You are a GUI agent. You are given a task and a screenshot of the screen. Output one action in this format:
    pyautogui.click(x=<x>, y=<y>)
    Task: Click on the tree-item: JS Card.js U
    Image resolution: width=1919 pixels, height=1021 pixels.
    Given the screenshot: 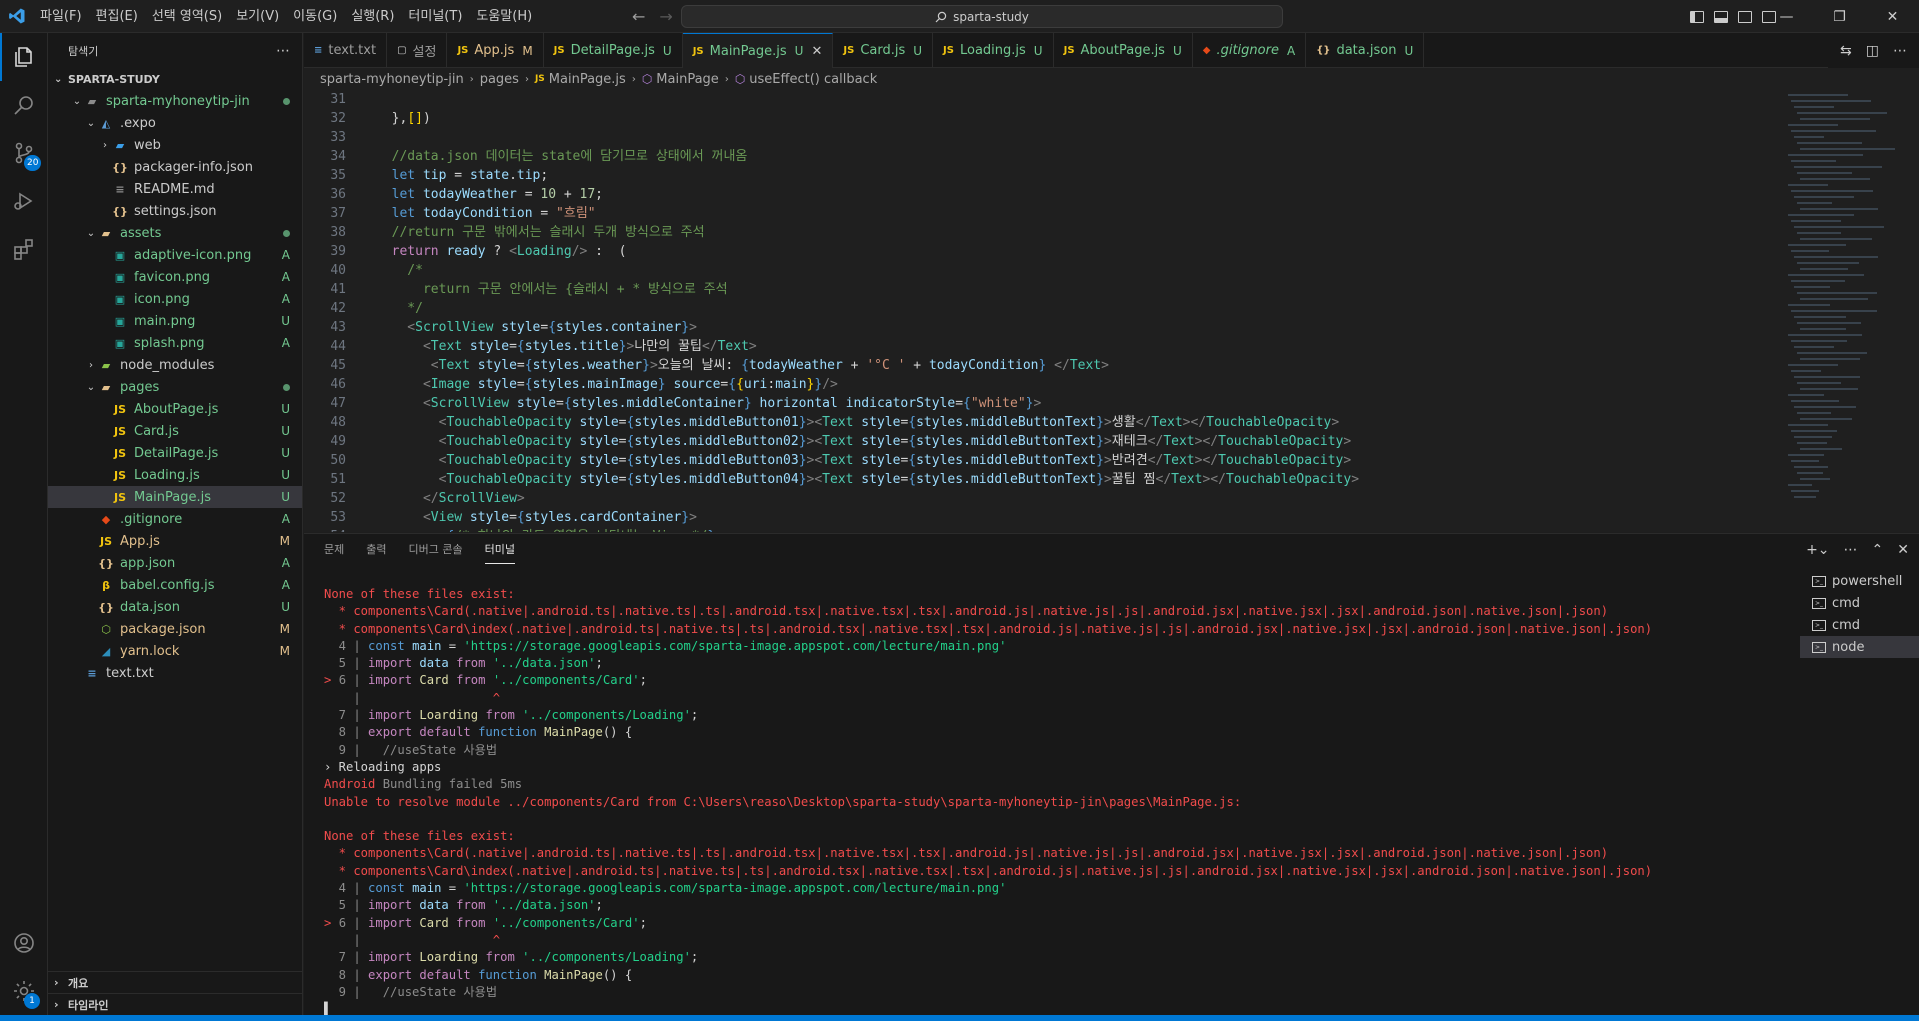 What is the action you would take?
    pyautogui.click(x=175, y=431)
    